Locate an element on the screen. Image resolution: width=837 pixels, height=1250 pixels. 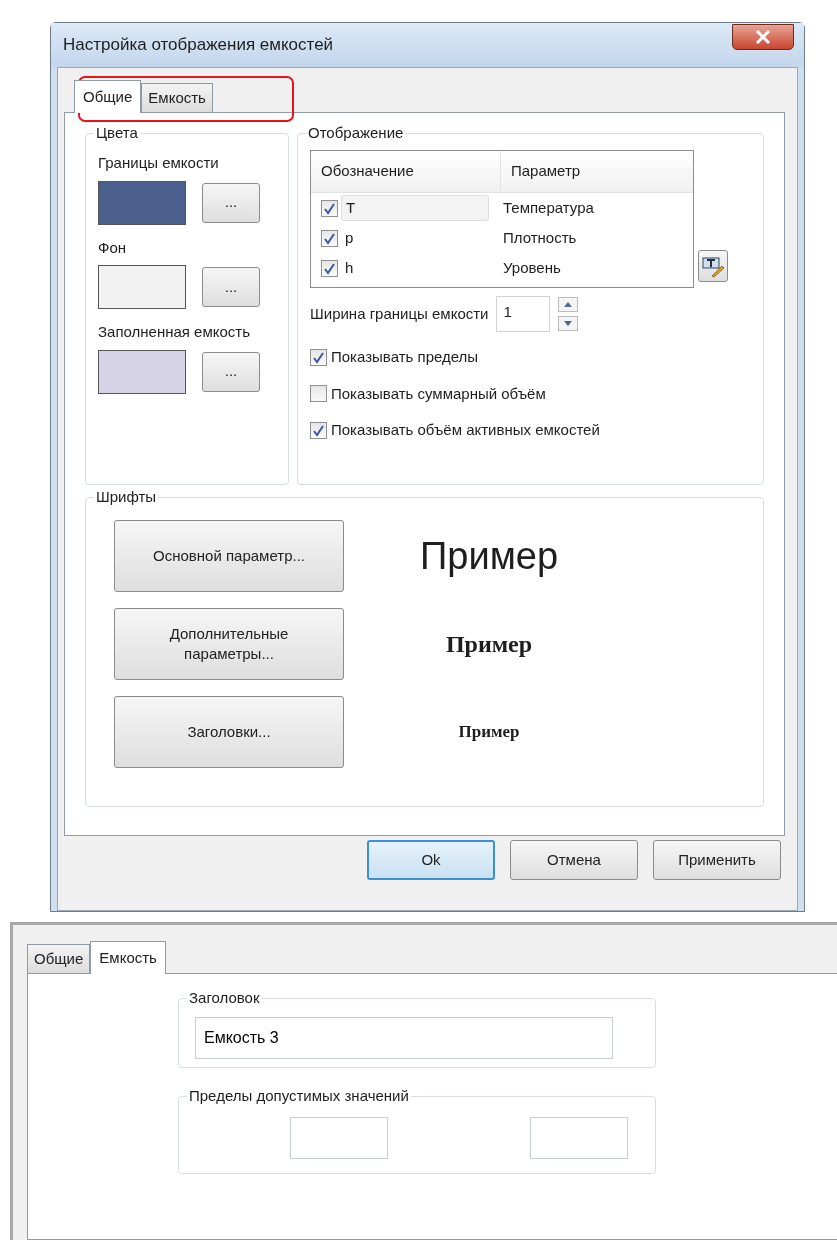
dialog-button: Отмена is located at coordinates (574, 860).